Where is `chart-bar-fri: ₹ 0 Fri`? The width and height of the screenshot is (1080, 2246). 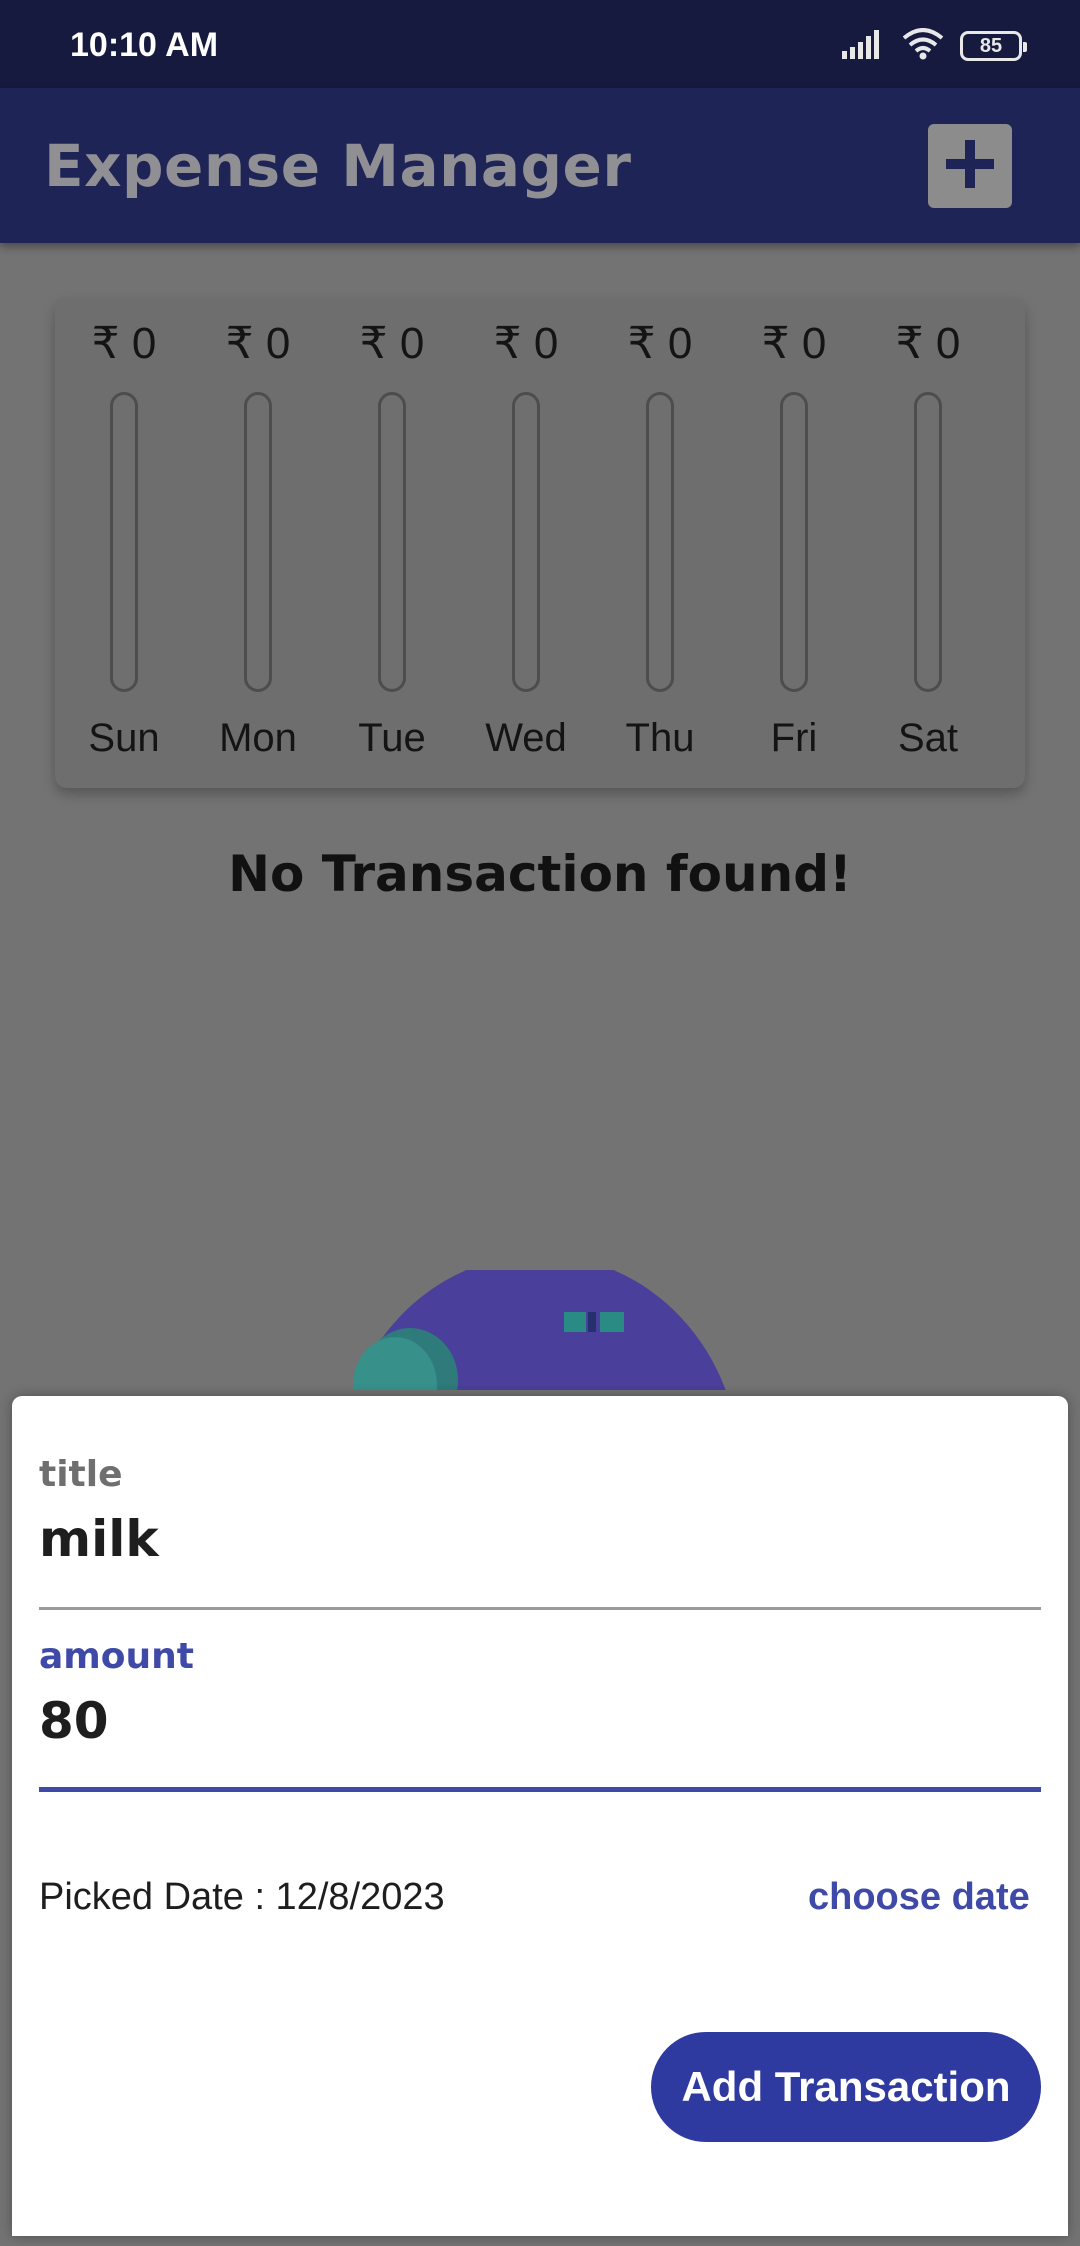
chart-bar-fri: ₹ 0 Fri is located at coordinates (794, 543).